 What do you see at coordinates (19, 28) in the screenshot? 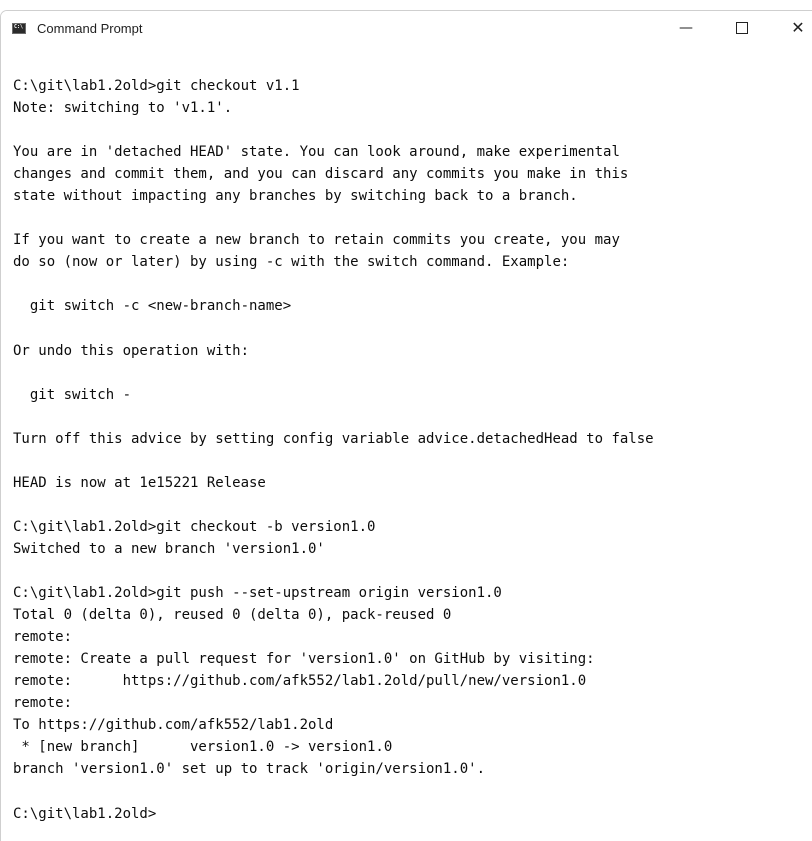
I see `cmd-icon: C:\` at bounding box center [19, 28].